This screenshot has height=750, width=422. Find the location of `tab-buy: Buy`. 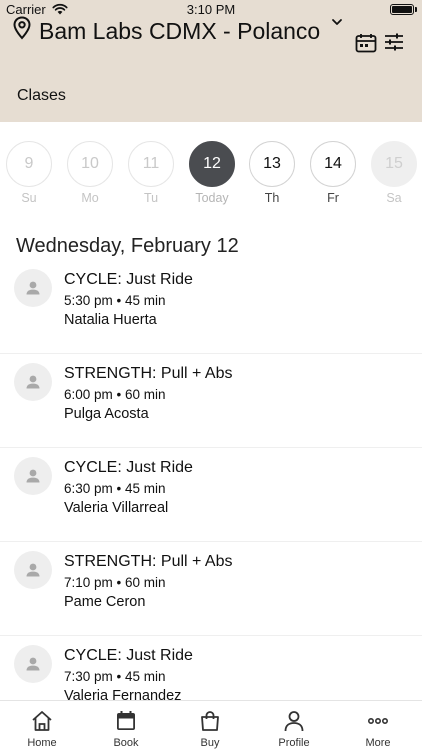

tab-buy: Buy is located at coordinates (210, 725).